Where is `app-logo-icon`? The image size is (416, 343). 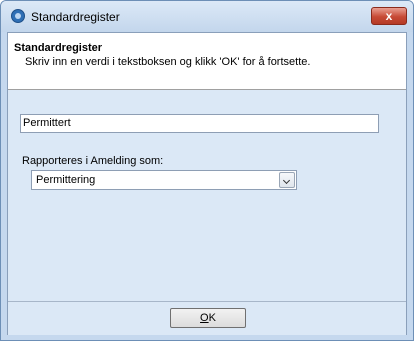
app-logo-icon is located at coordinates (18, 16).